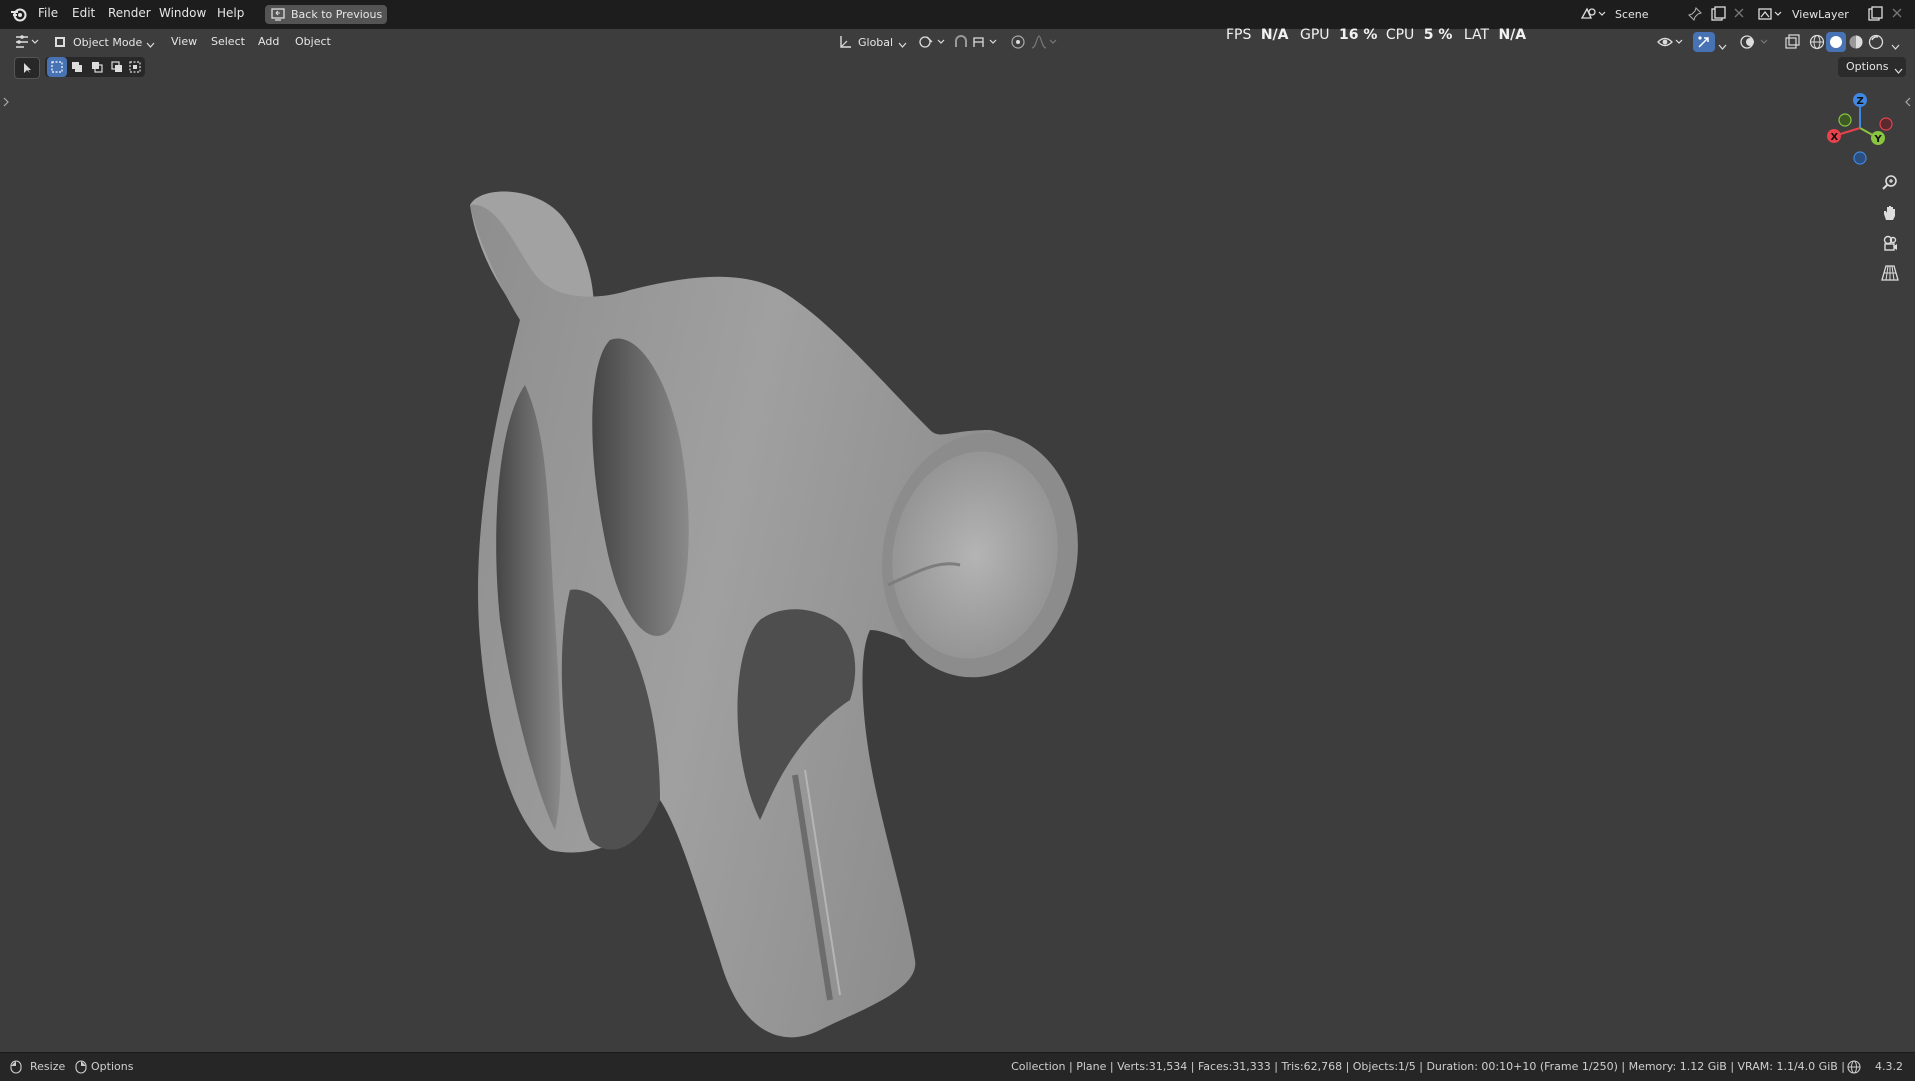 The height and width of the screenshot is (1081, 1915). I want to click on gpu-label: GPU, so click(1314, 35).